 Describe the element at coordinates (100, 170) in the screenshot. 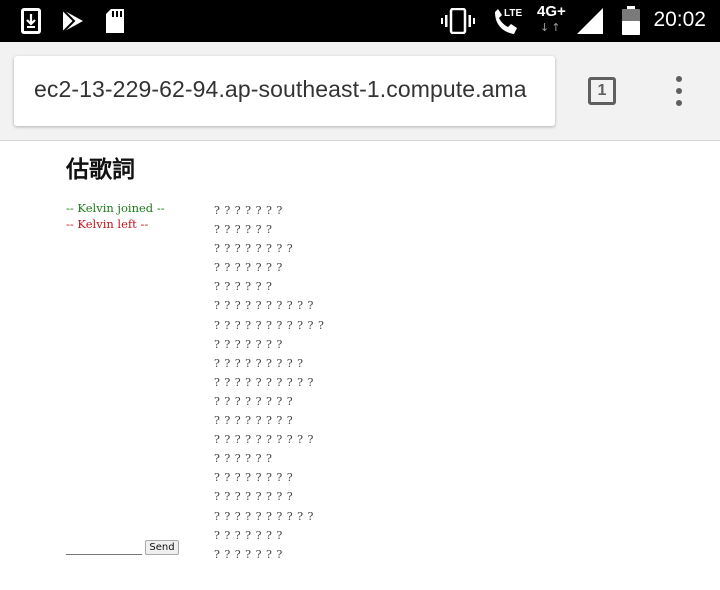

I see `page-title: 估歌詞` at that location.